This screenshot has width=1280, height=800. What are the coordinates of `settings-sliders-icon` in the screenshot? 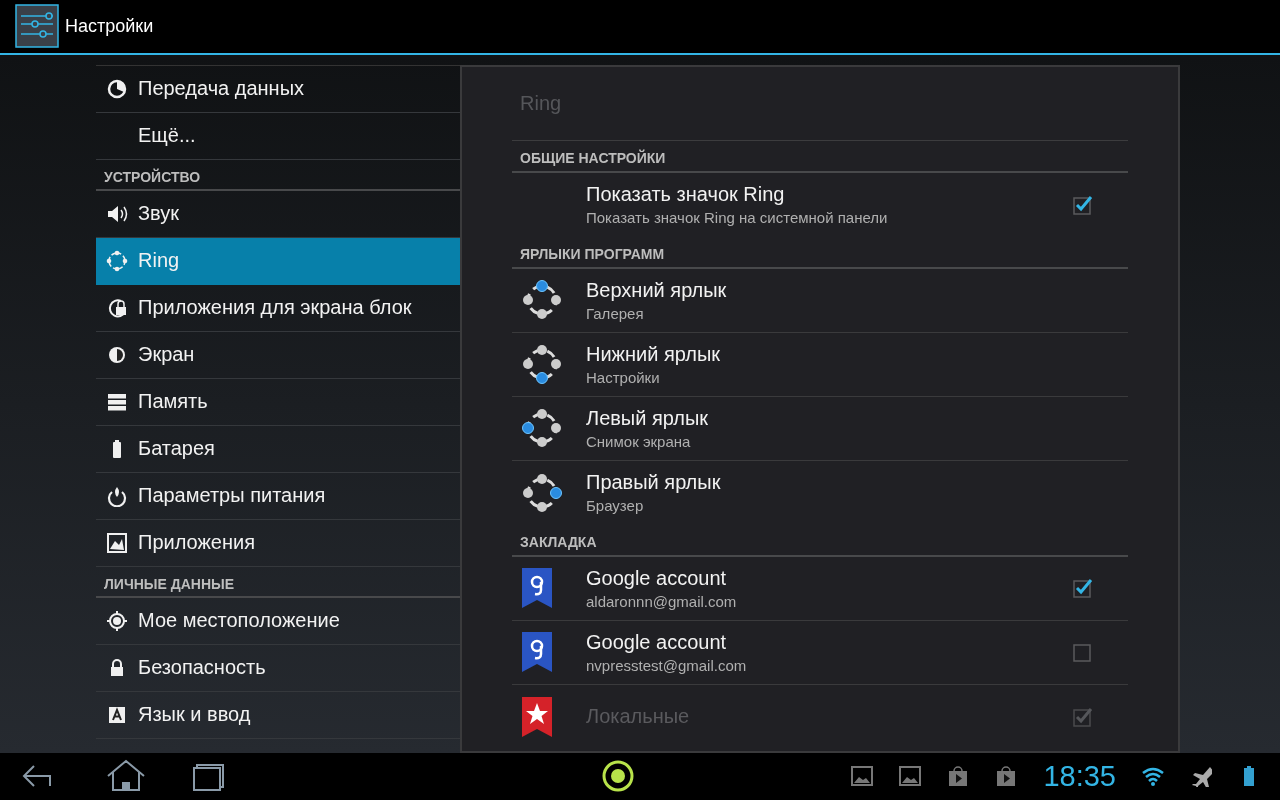 It's located at (37, 26).